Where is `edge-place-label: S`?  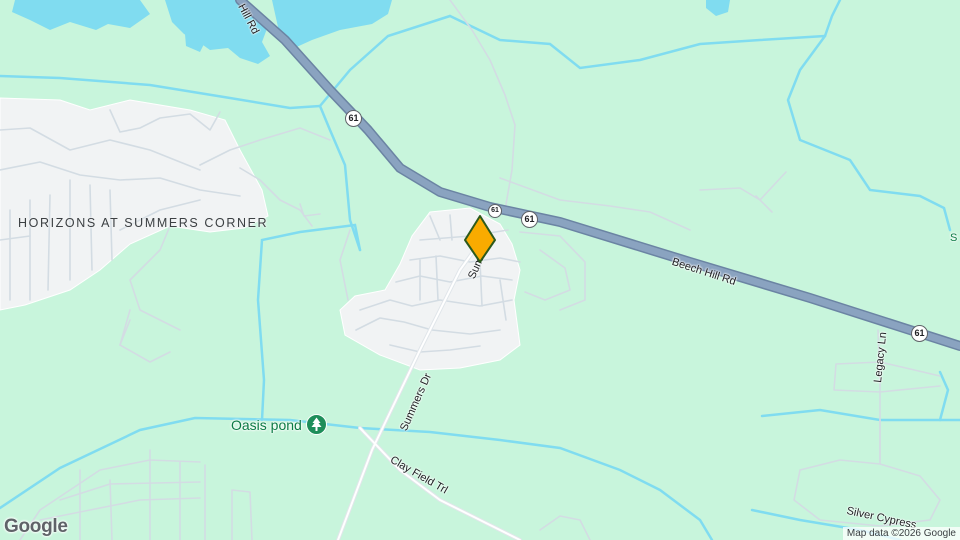 edge-place-label: S is located at coordinates (954, 238).